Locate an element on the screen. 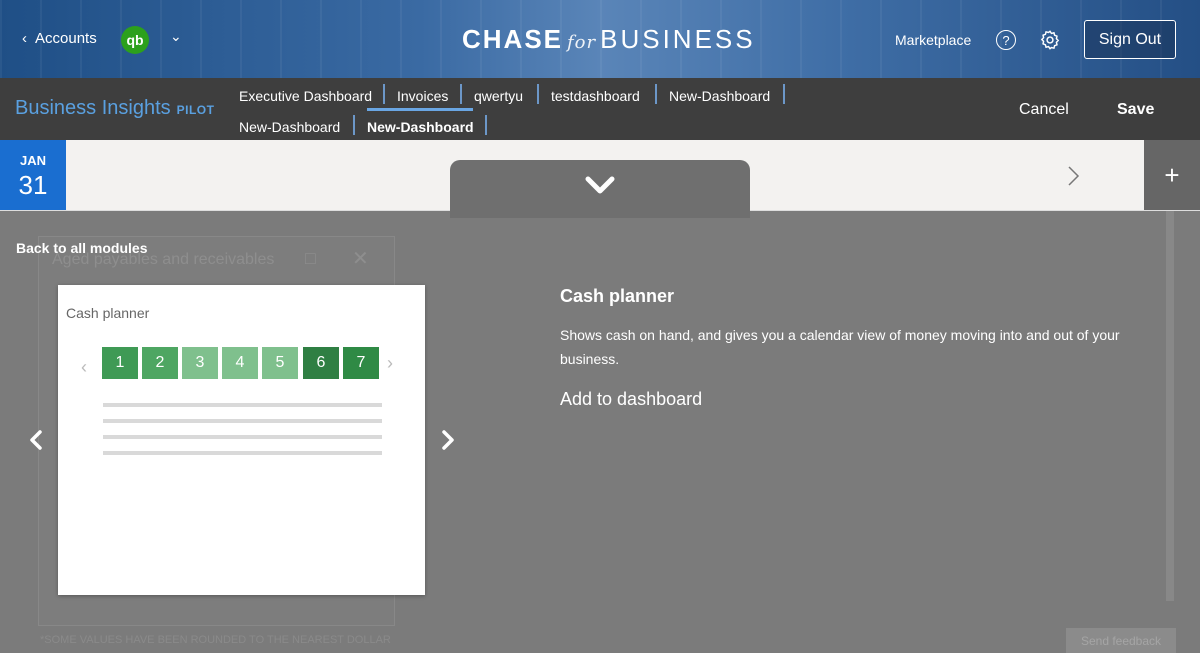 The width and height of the screenshot is (1200, 653). preview-day: 1 is located at coordinates (120, 363).